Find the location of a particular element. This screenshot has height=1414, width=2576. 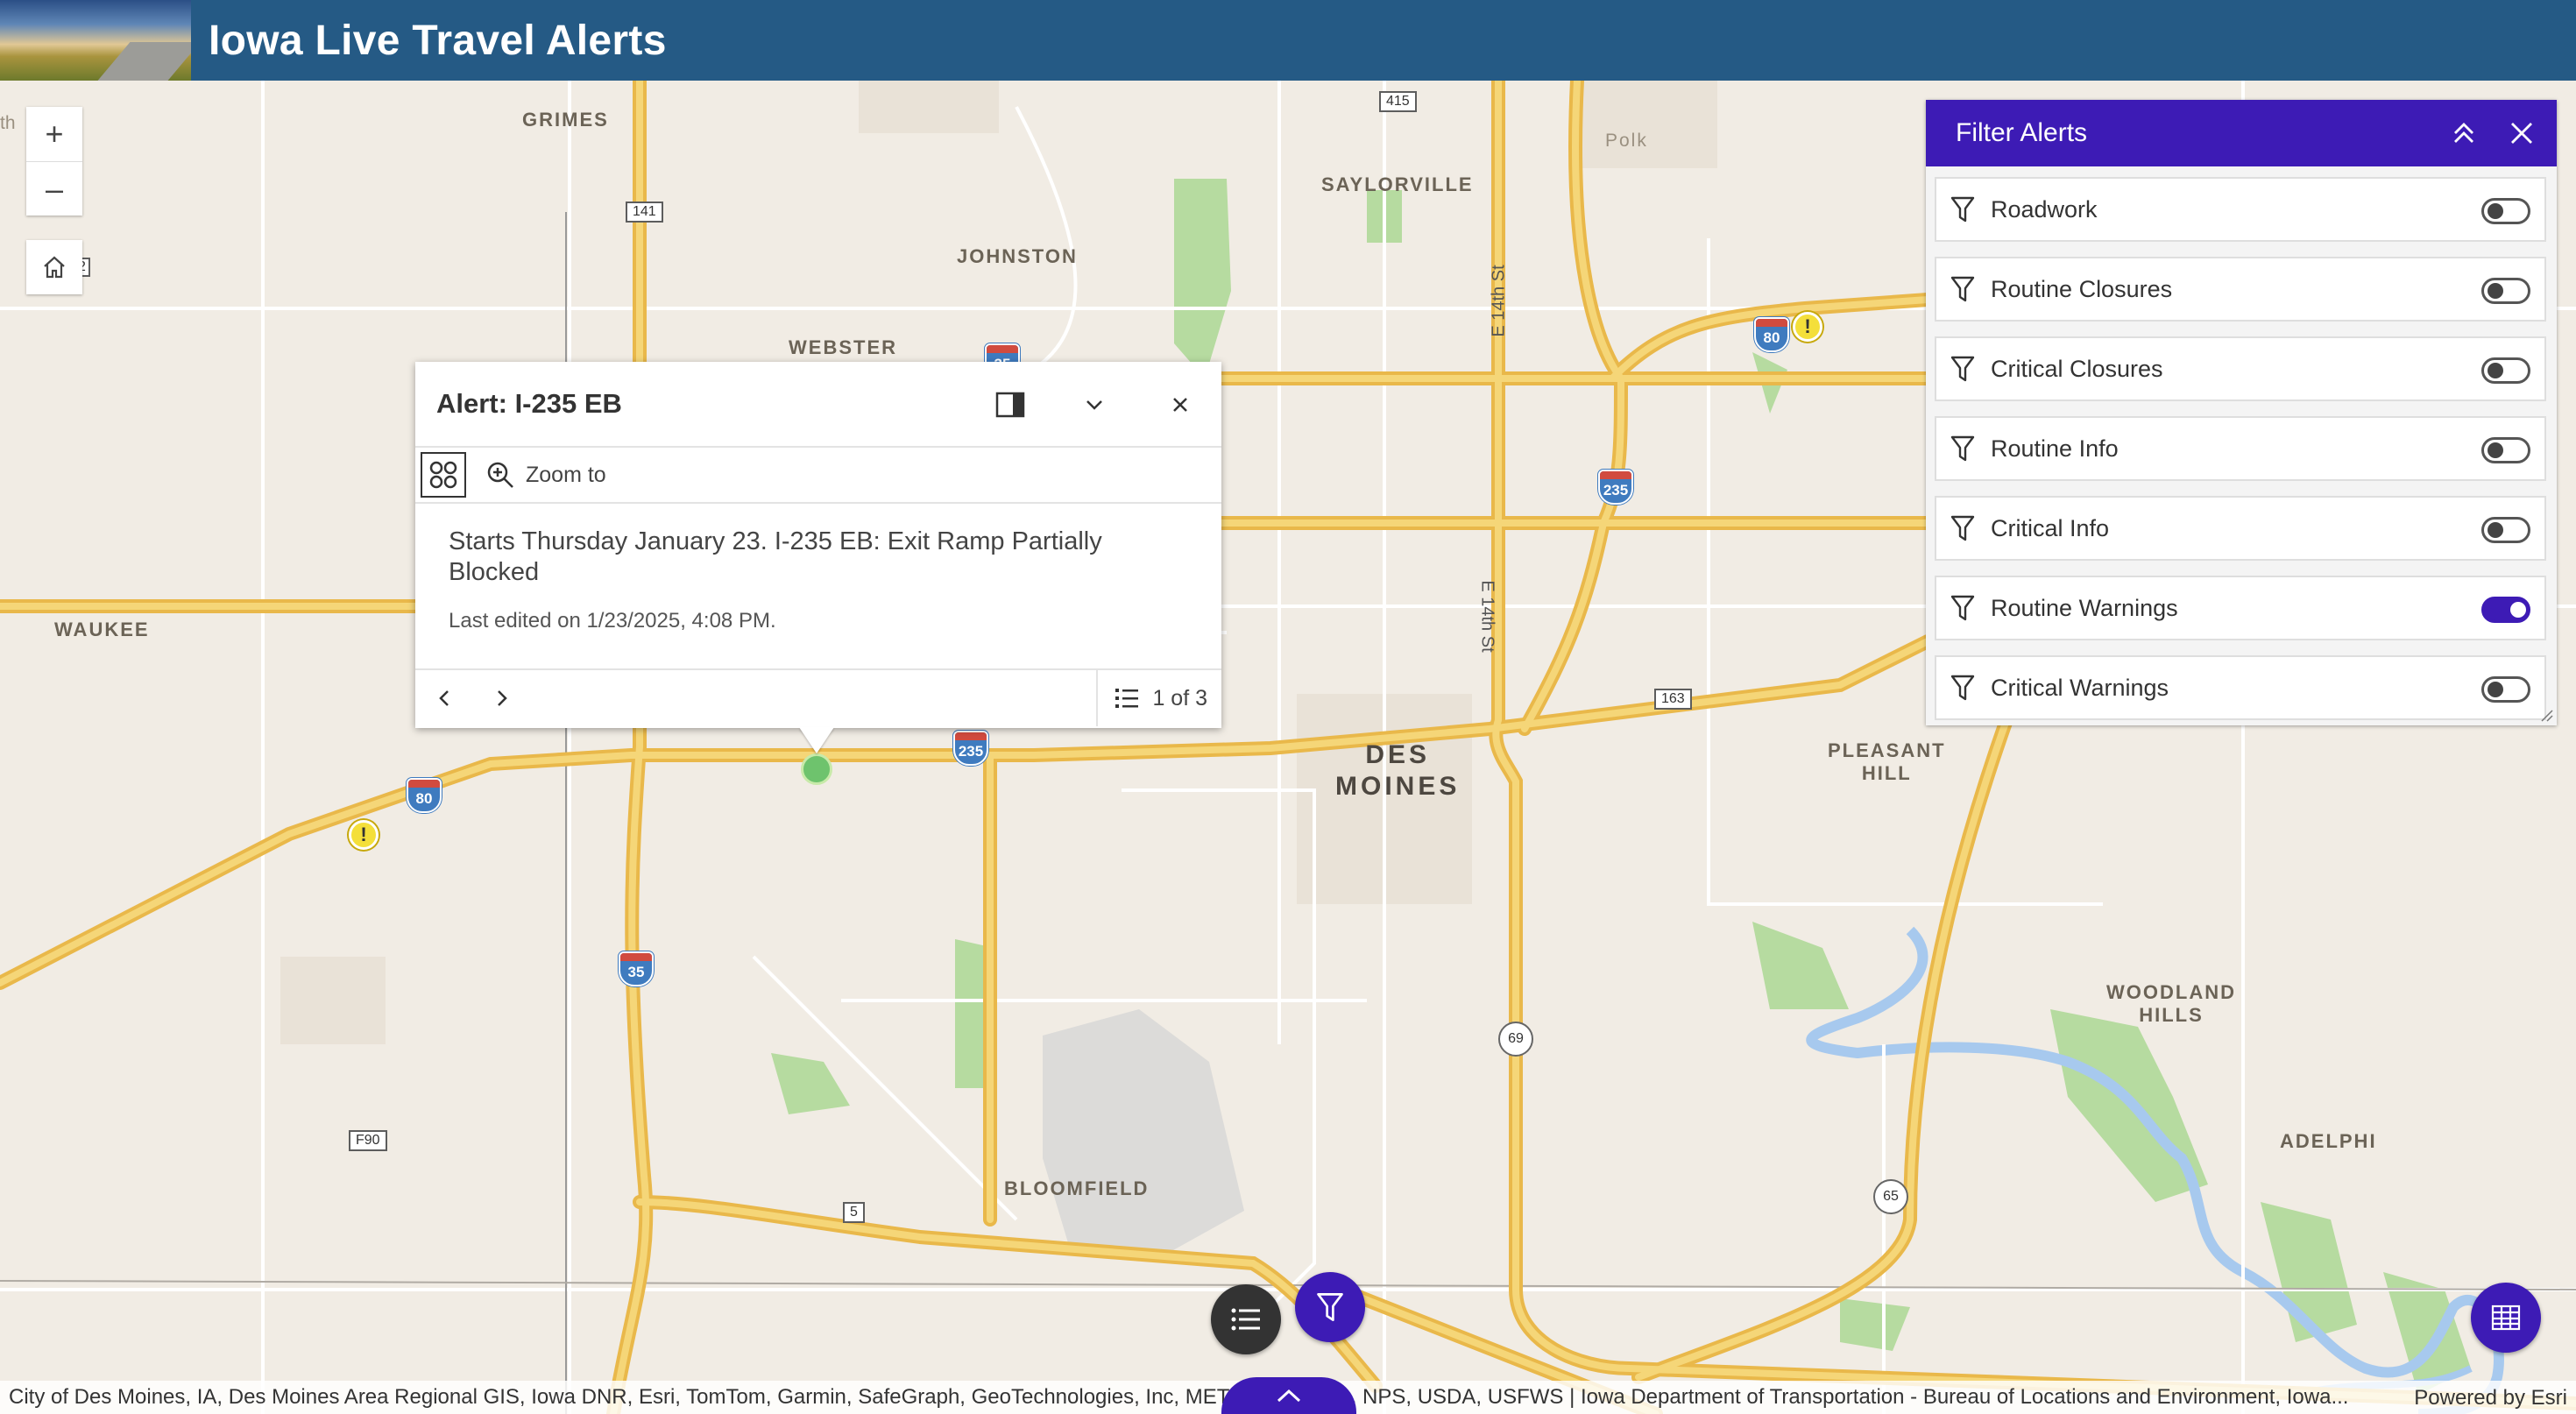

us-69-shield: 69 is located at coordinates (1515, 1039).